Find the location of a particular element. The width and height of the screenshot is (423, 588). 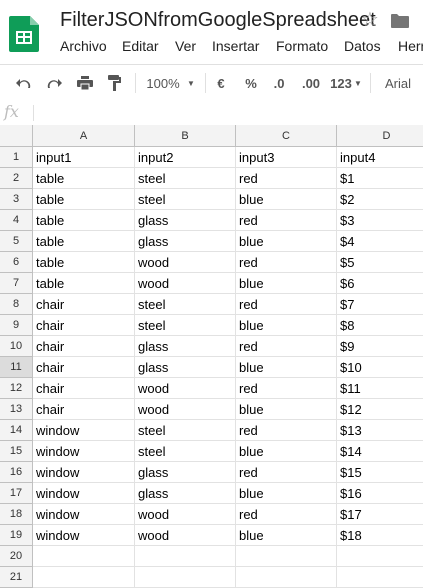

decrease-decimal-button: .0 is located at coordinates (279, 83).